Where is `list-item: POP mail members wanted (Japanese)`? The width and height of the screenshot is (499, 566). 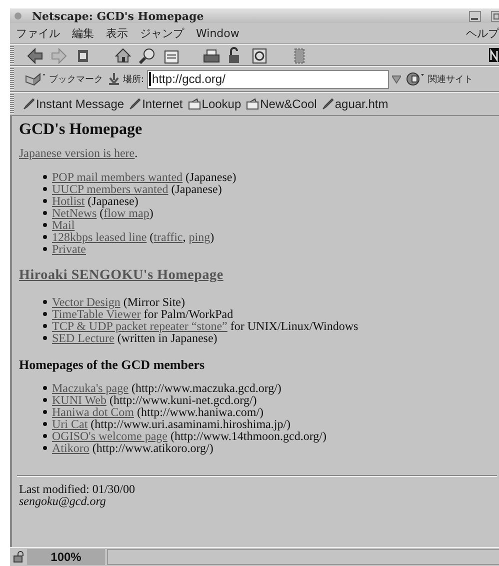 list-item: POP mail members wanted (Japanese) is located at coordinates (144, 177).